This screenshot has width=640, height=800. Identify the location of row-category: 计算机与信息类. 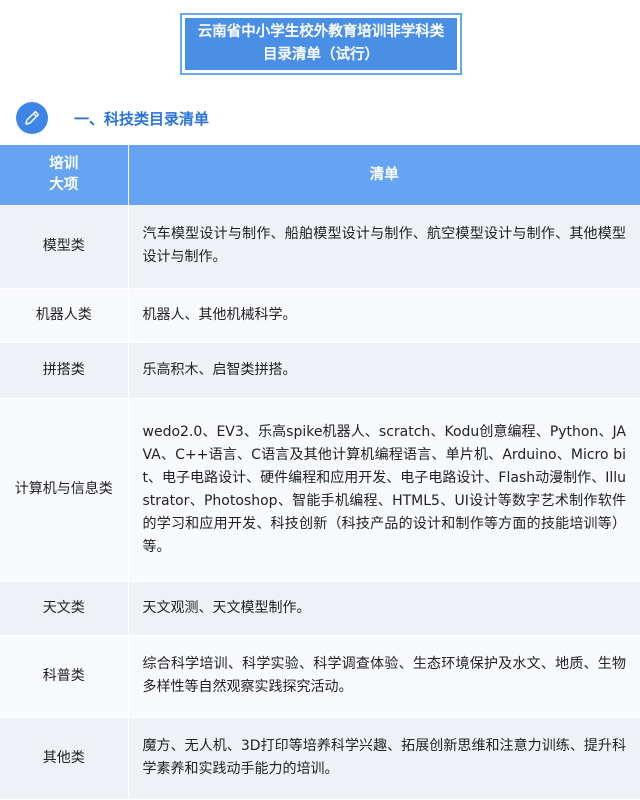
(64, 490).